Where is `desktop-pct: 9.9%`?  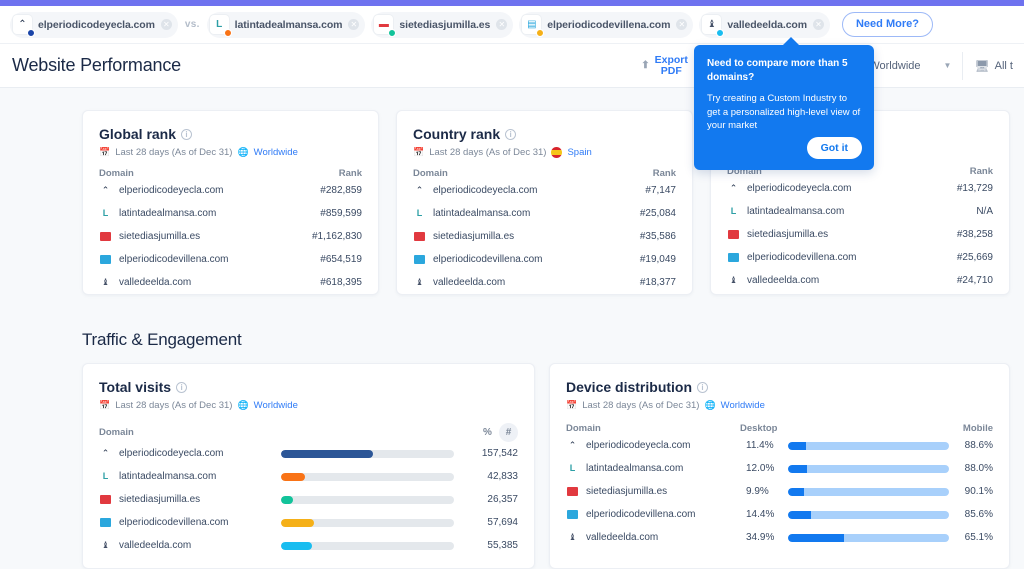
desktop-pct: 9.9% is located at coordinates (757, 491).